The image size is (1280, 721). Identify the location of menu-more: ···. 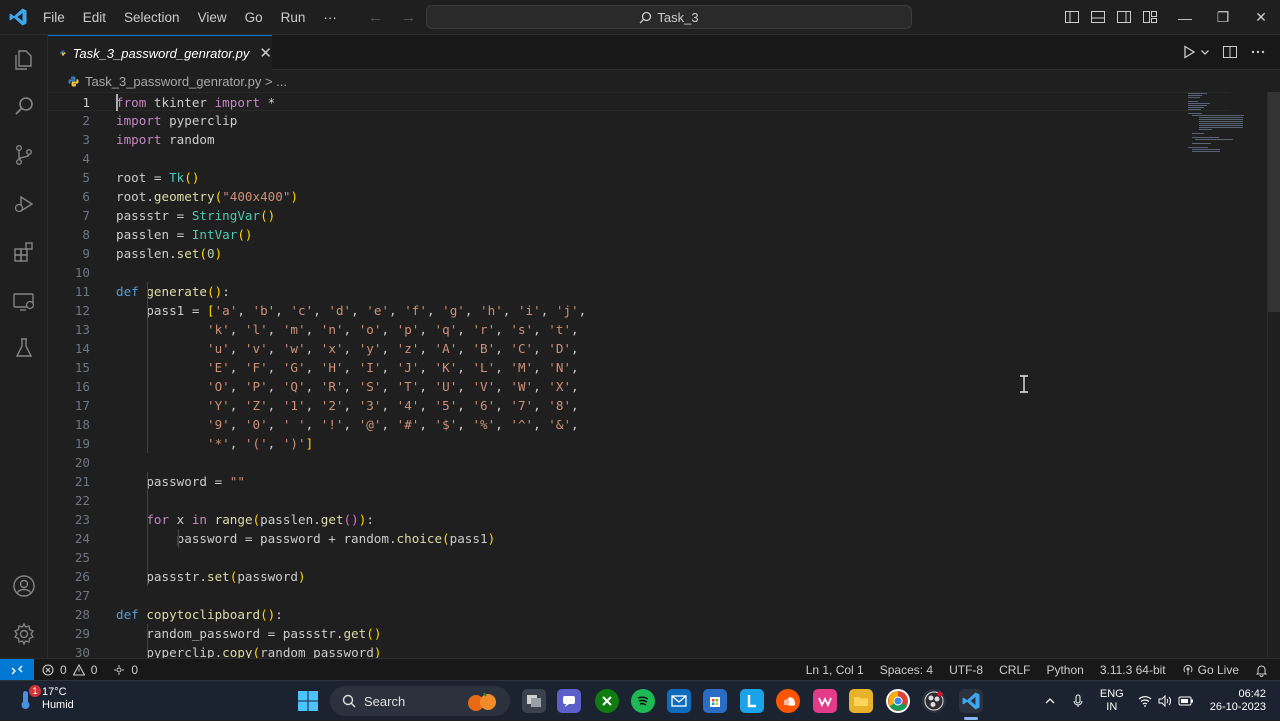
(330, 17).